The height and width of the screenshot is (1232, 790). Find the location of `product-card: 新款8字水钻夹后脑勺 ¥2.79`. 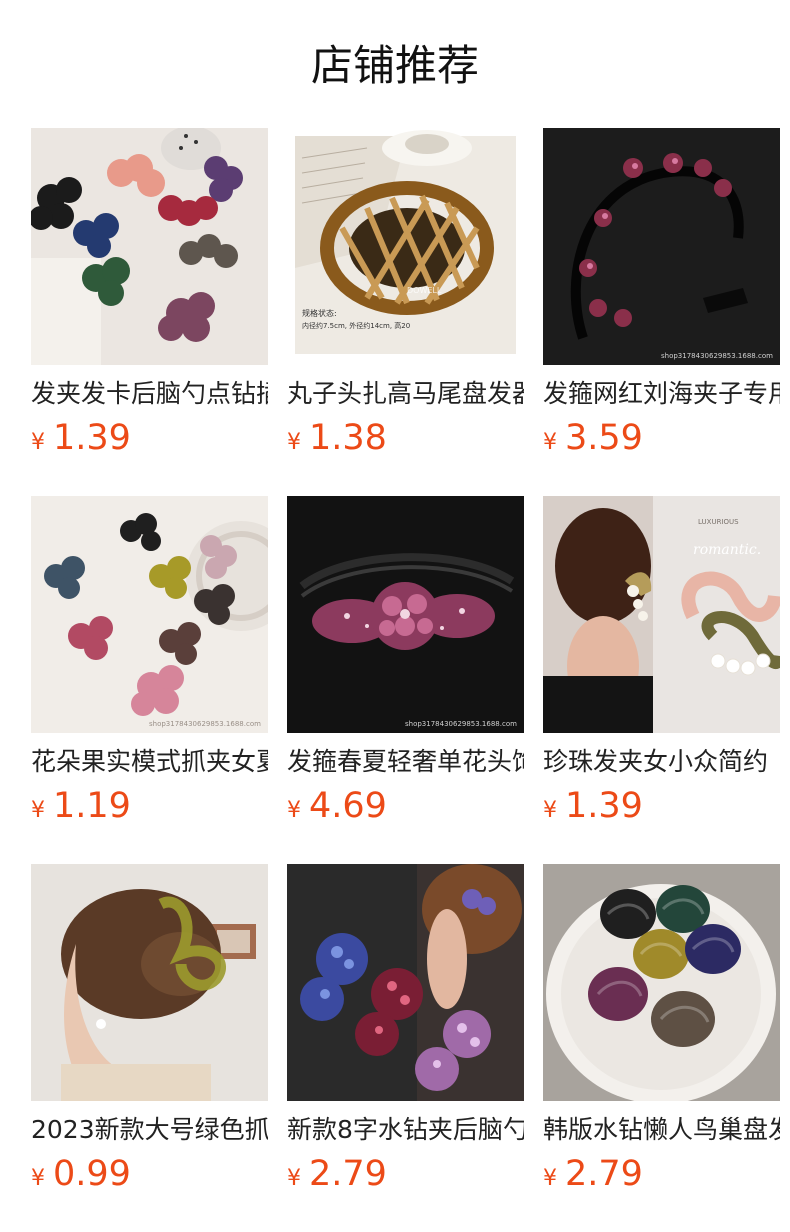

product-card: 新款8字水钻夹后脑勺 ¥2.79 is located at coordinates (405, 1029).